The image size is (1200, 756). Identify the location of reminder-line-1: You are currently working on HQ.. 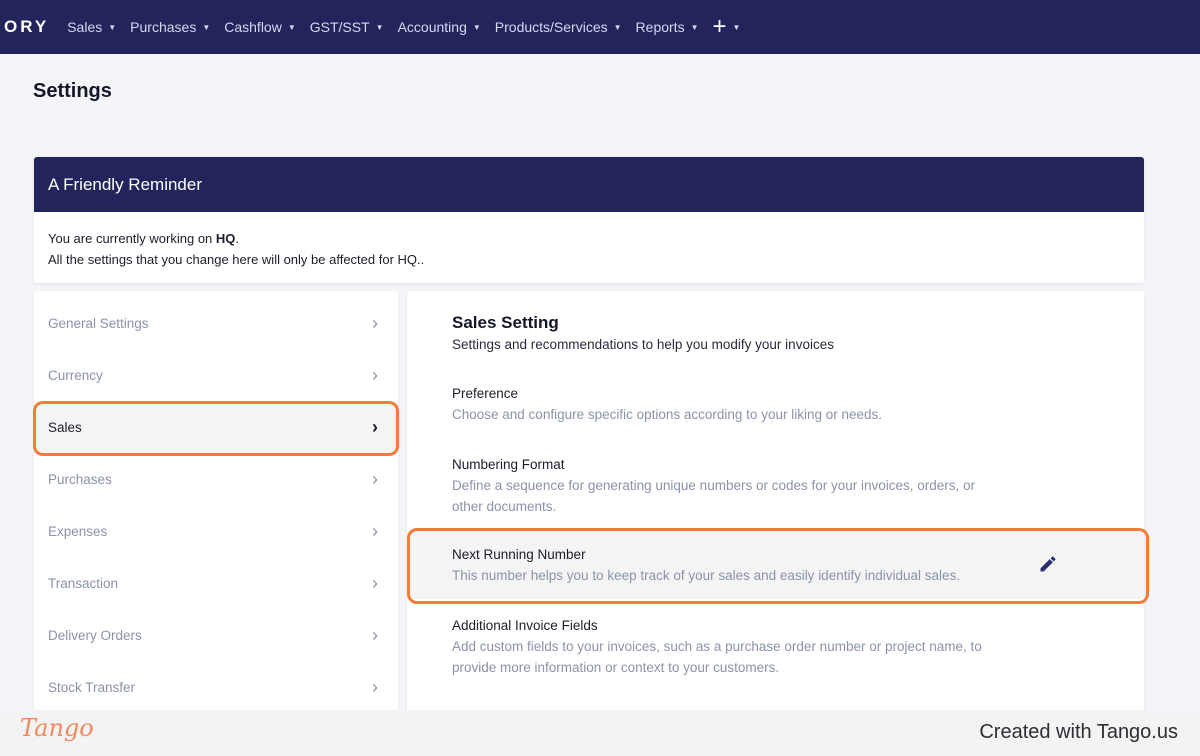
(589, 238).